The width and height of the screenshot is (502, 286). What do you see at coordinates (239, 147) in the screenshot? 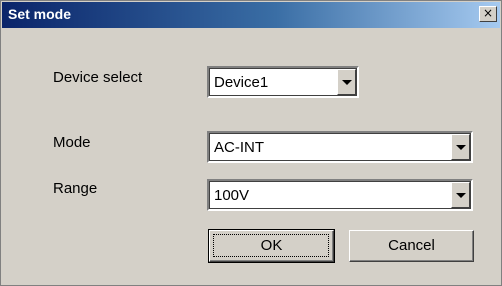
I see `mode-value: AC-INT` at bounding box center [239, 147].